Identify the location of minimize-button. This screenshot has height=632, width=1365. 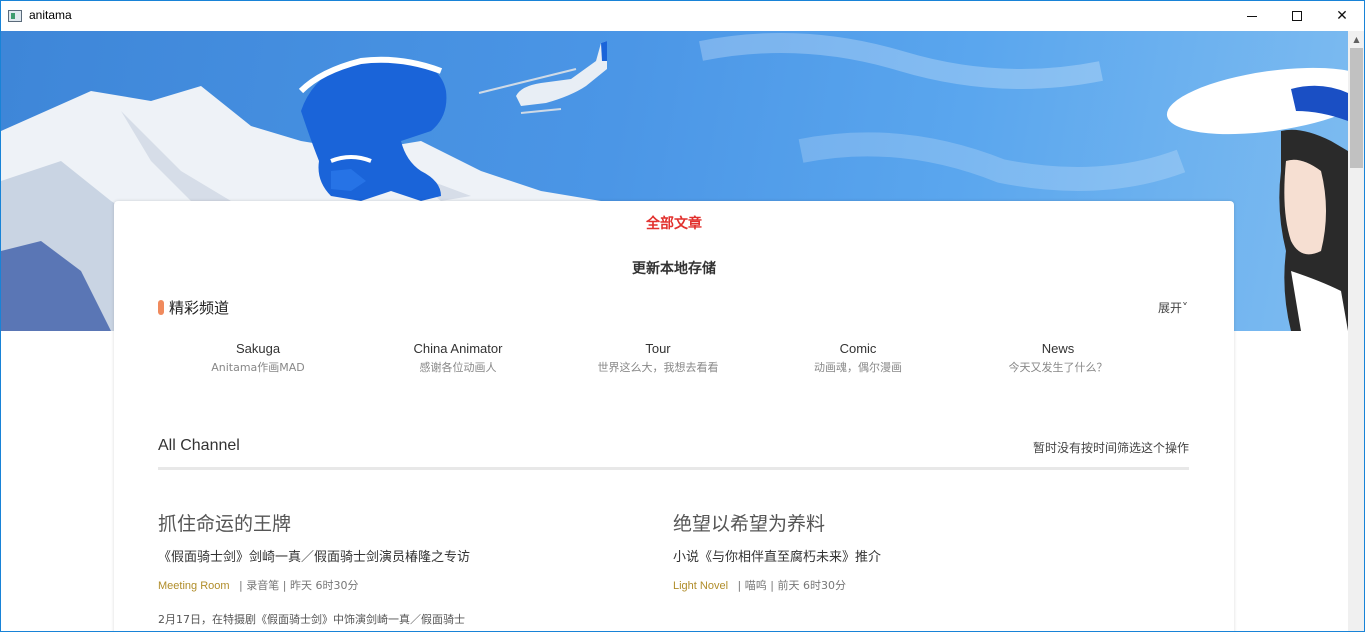
(1252, 16).